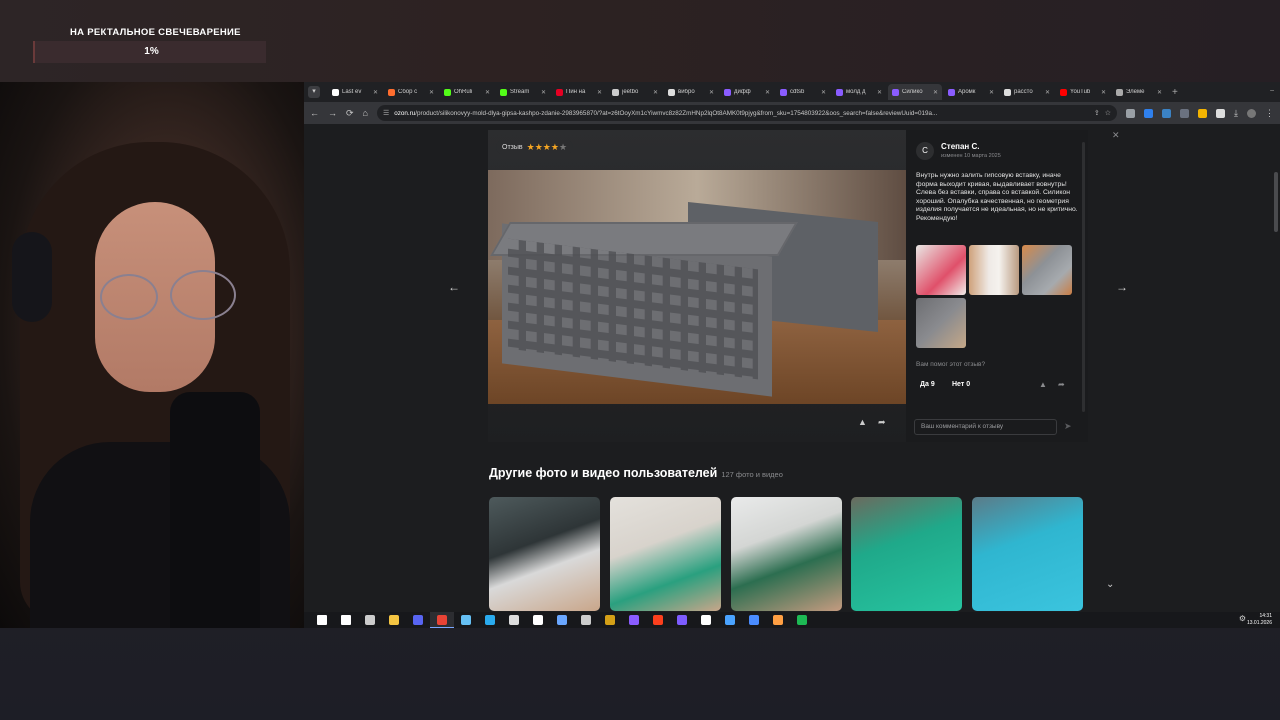 The image size is (1280, 720). Describe the element at coordinates (691, 92) in the screenshot. I see `browser-tab: вибро ✕` at that location.